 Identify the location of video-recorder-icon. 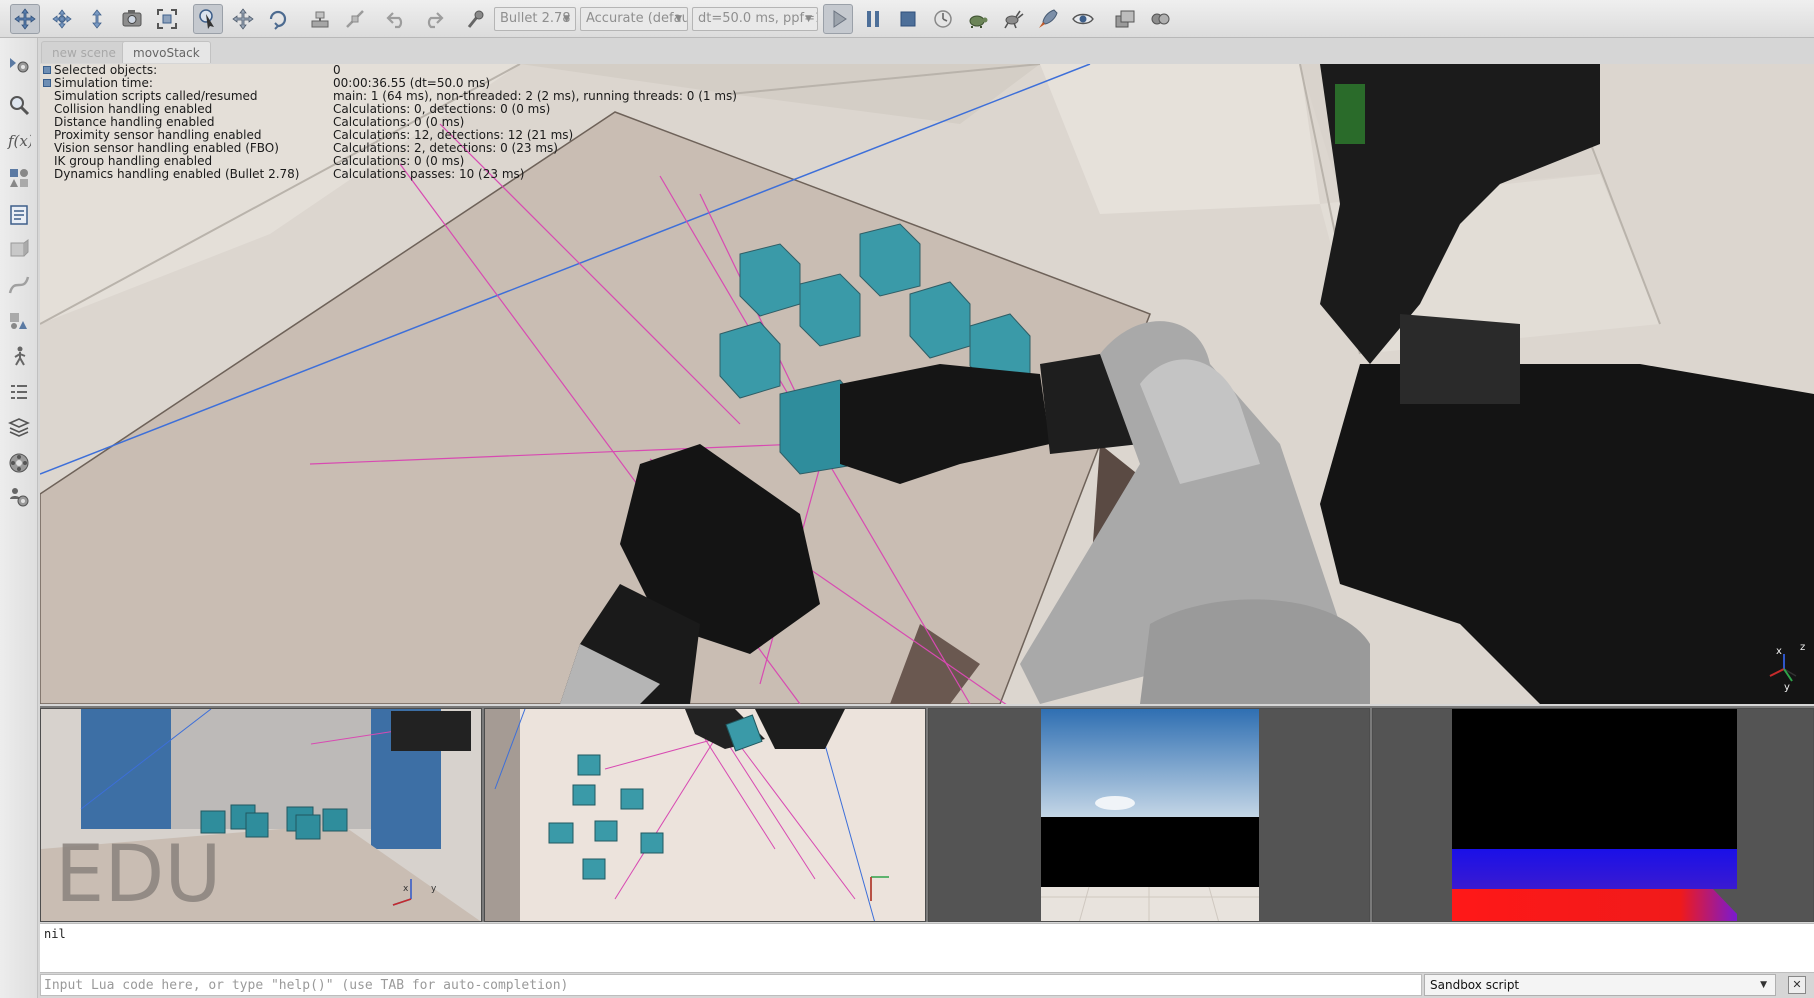
(19, 463).